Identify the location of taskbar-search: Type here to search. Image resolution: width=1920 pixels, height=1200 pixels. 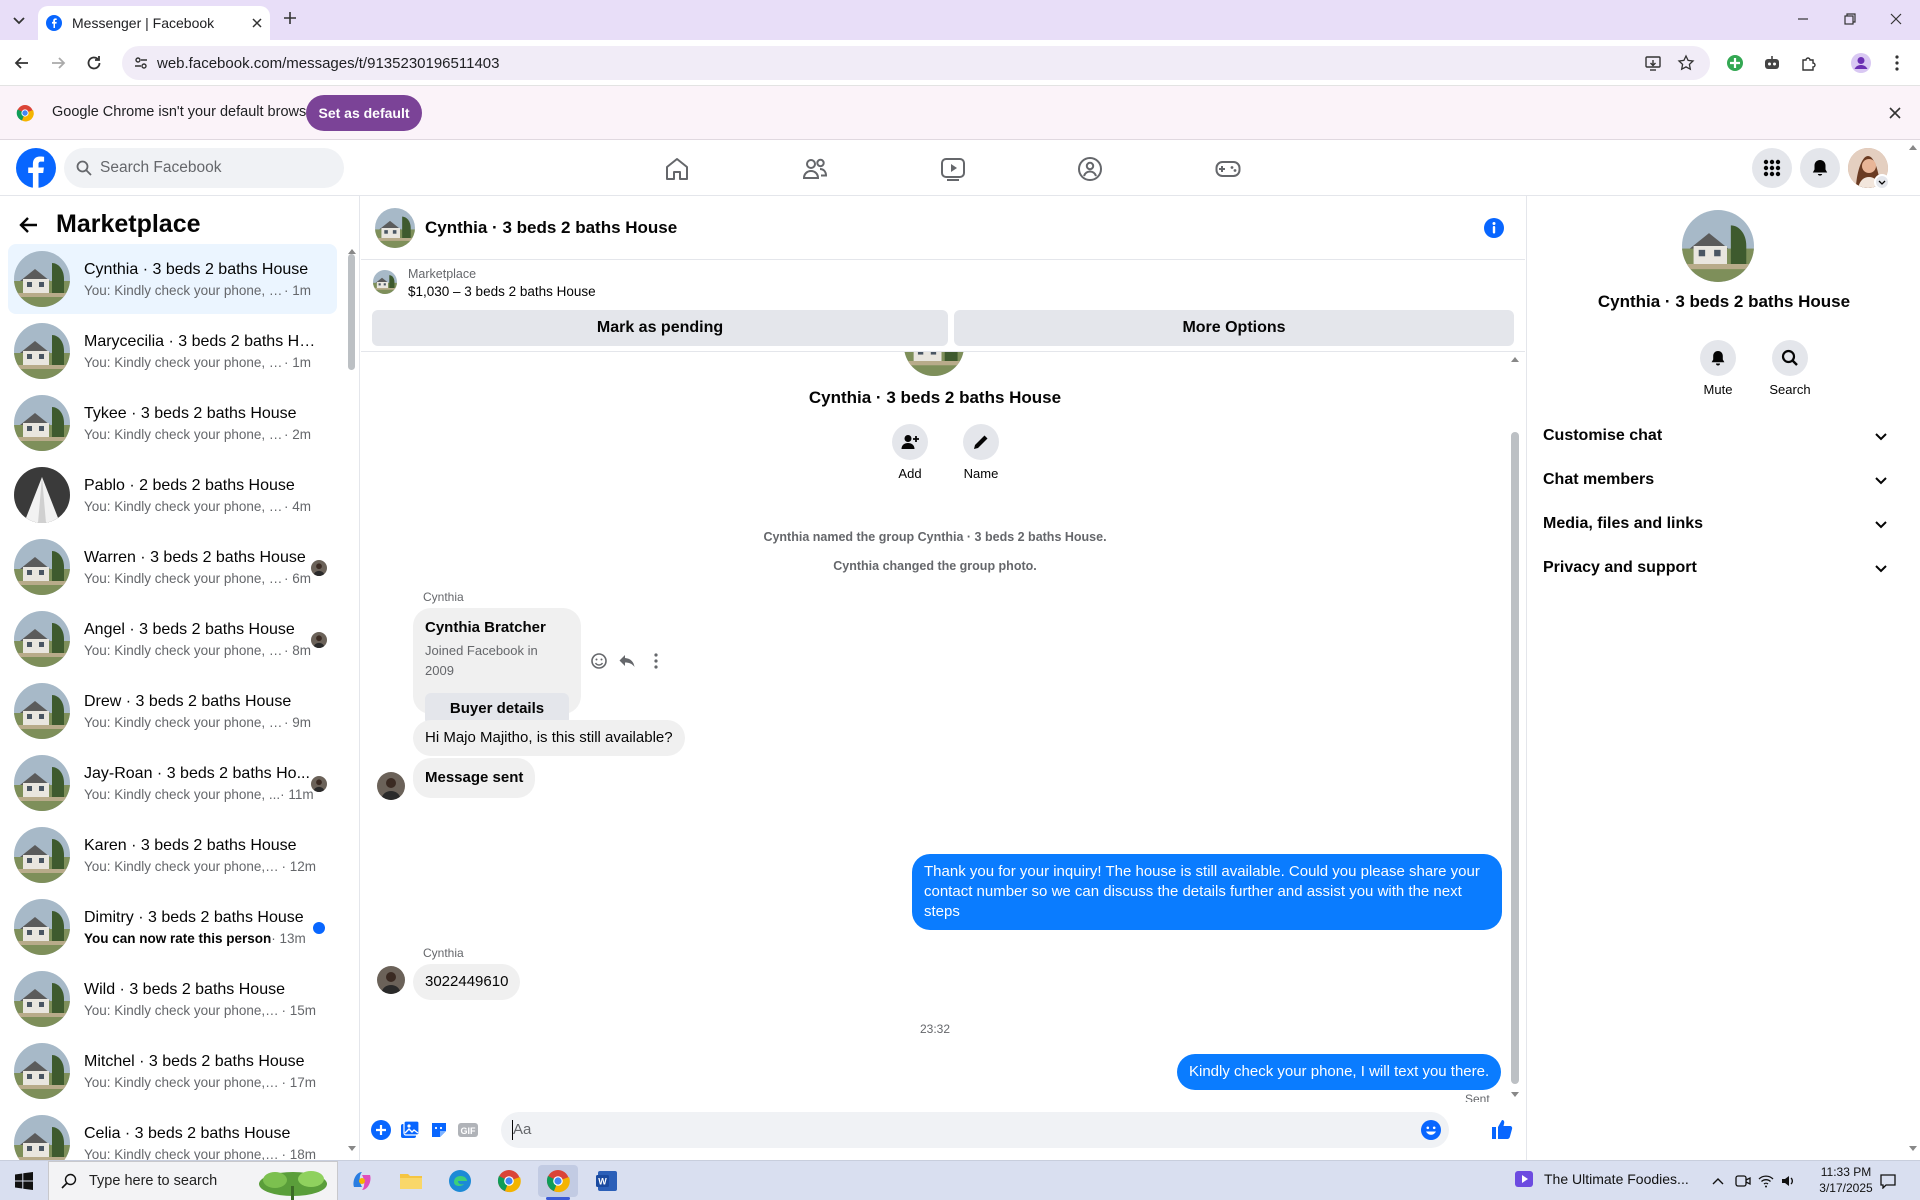
(193, 1180).